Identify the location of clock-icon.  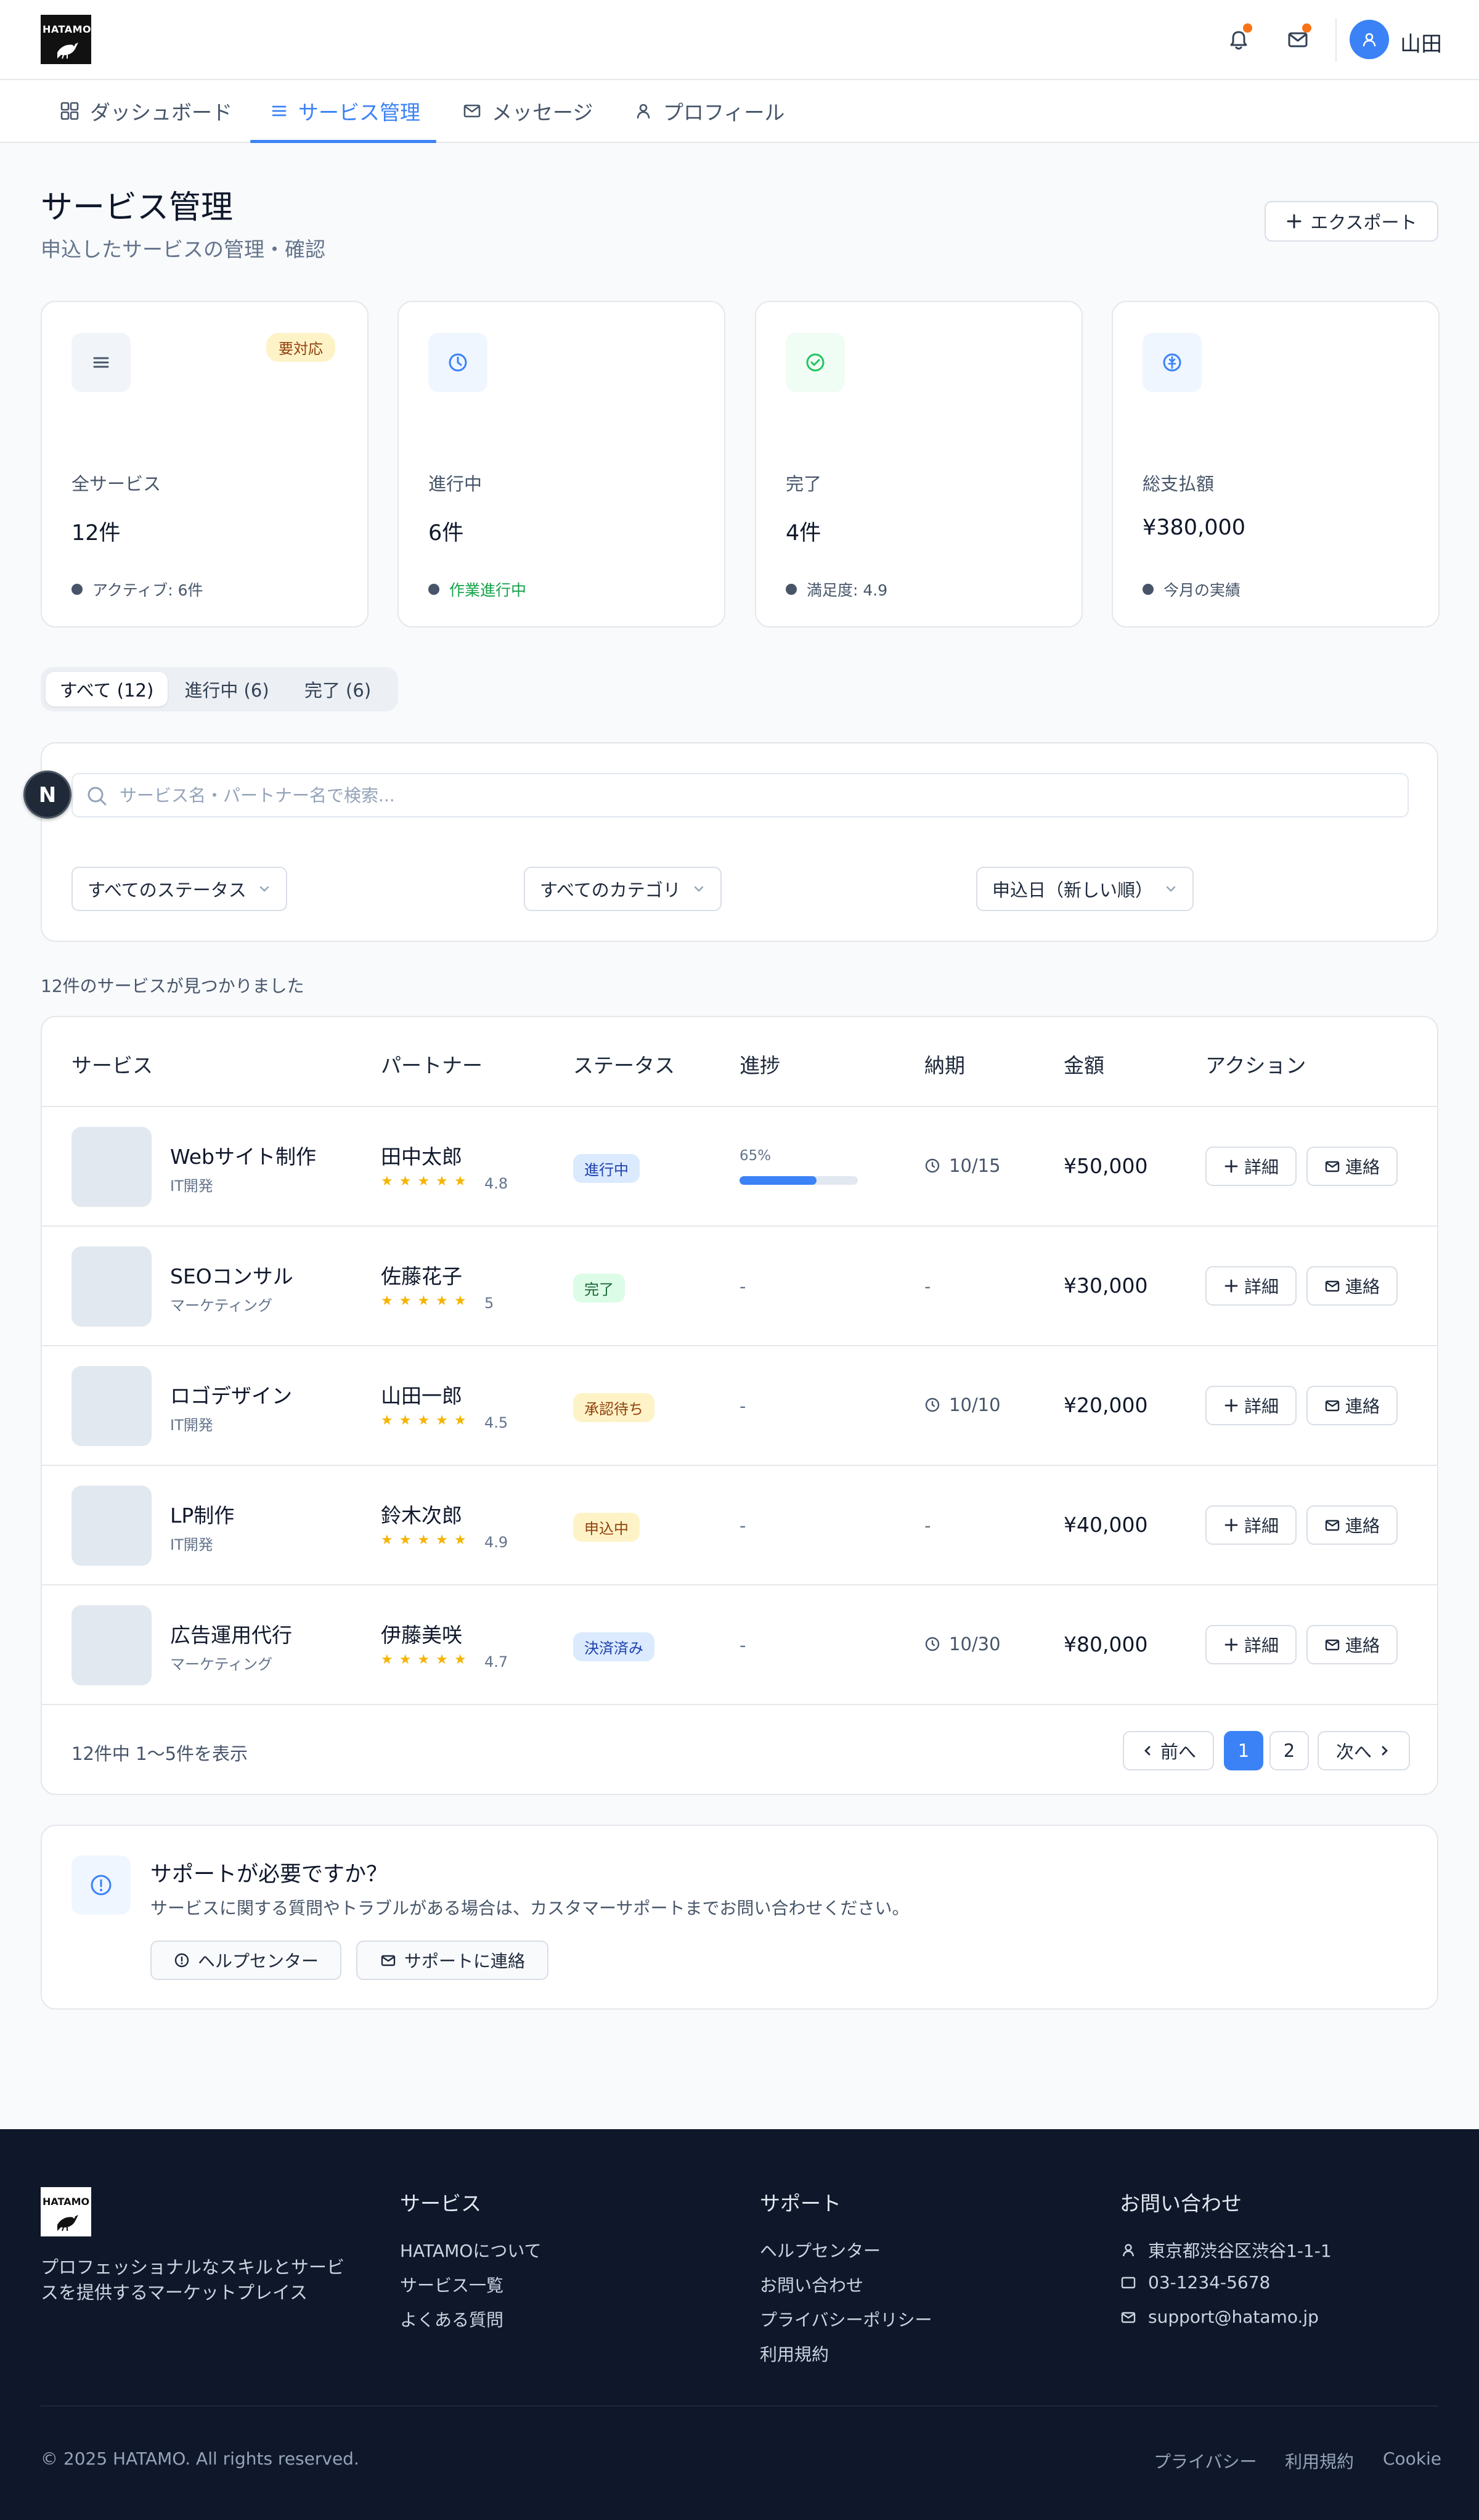
(932, 1644).